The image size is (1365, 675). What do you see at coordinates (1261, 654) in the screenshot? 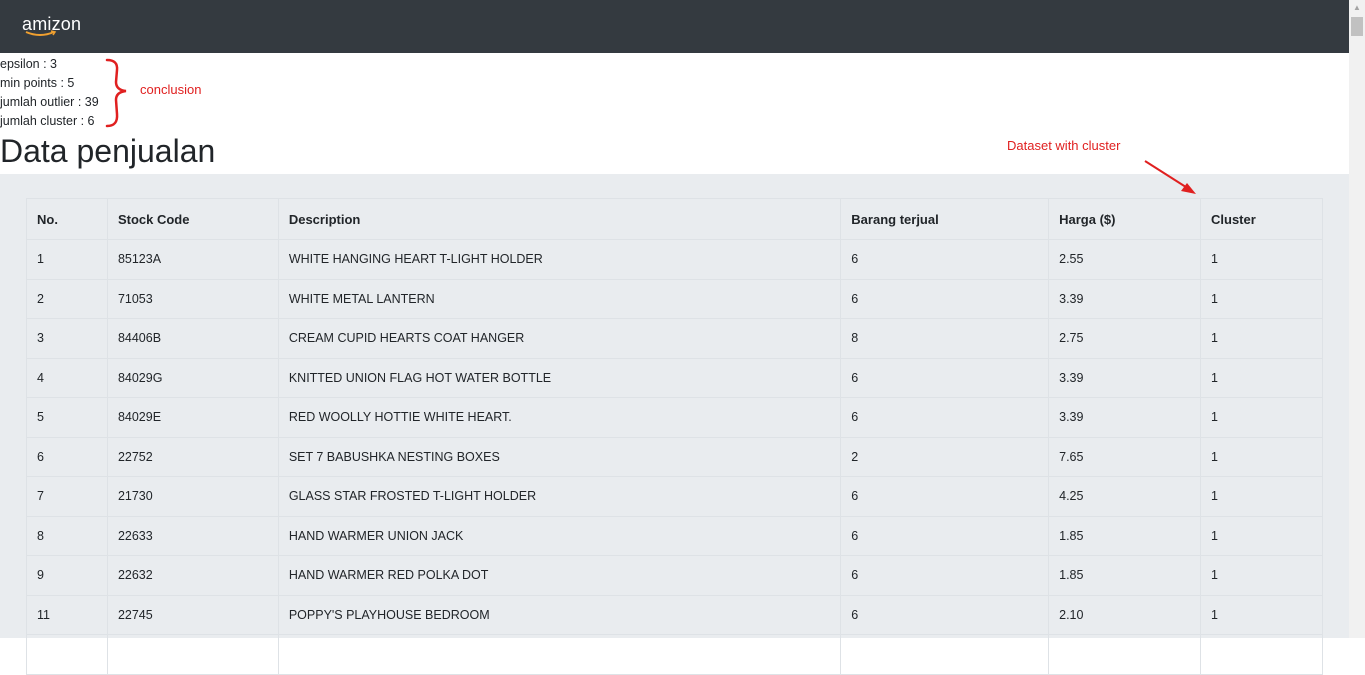
I see `cell-cluster` at bounding box center [1261, 654].